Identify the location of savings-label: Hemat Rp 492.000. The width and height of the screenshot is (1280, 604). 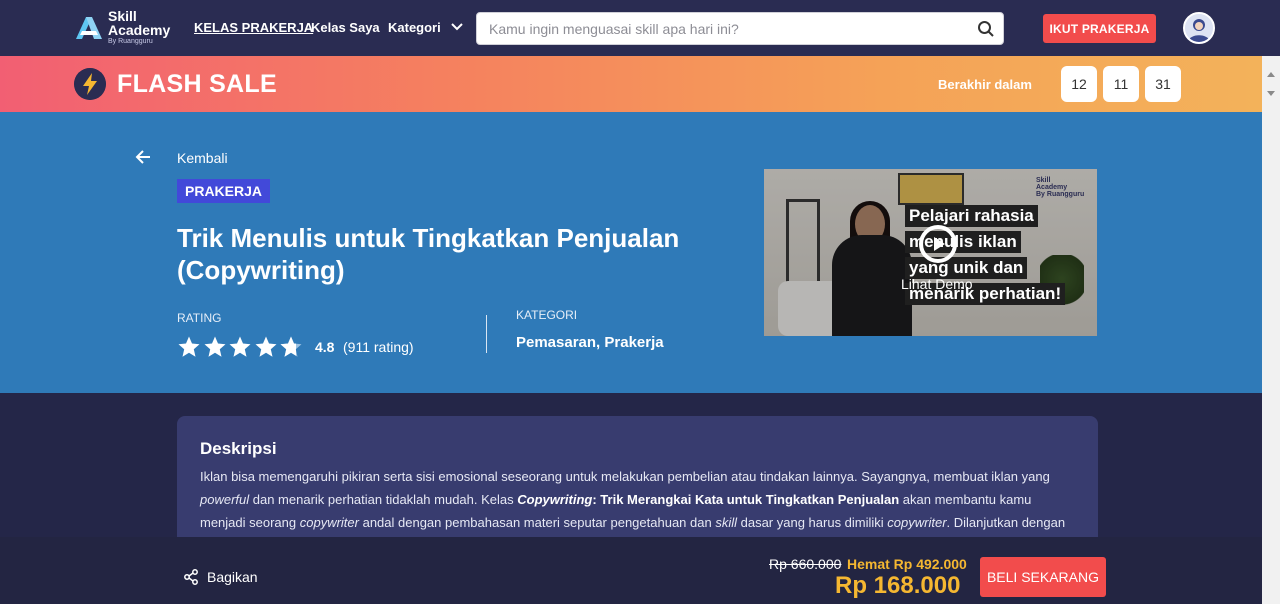
(907, 564).